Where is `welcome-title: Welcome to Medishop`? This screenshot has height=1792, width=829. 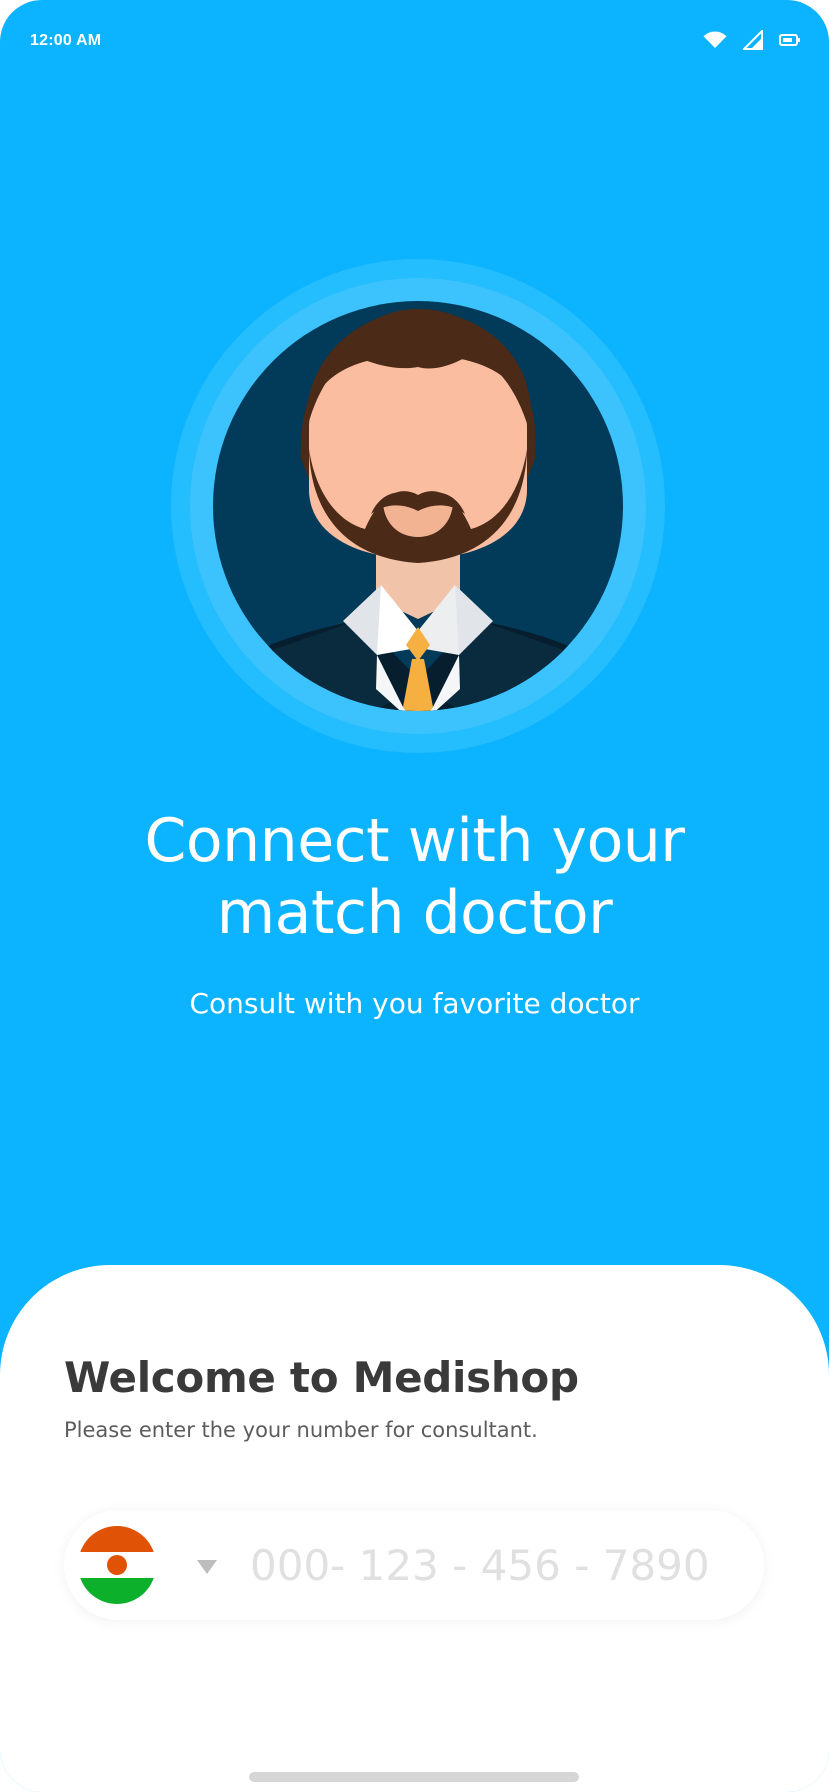
welcome-title: Welcome to Medishop is located at coordinates (321, 1377).